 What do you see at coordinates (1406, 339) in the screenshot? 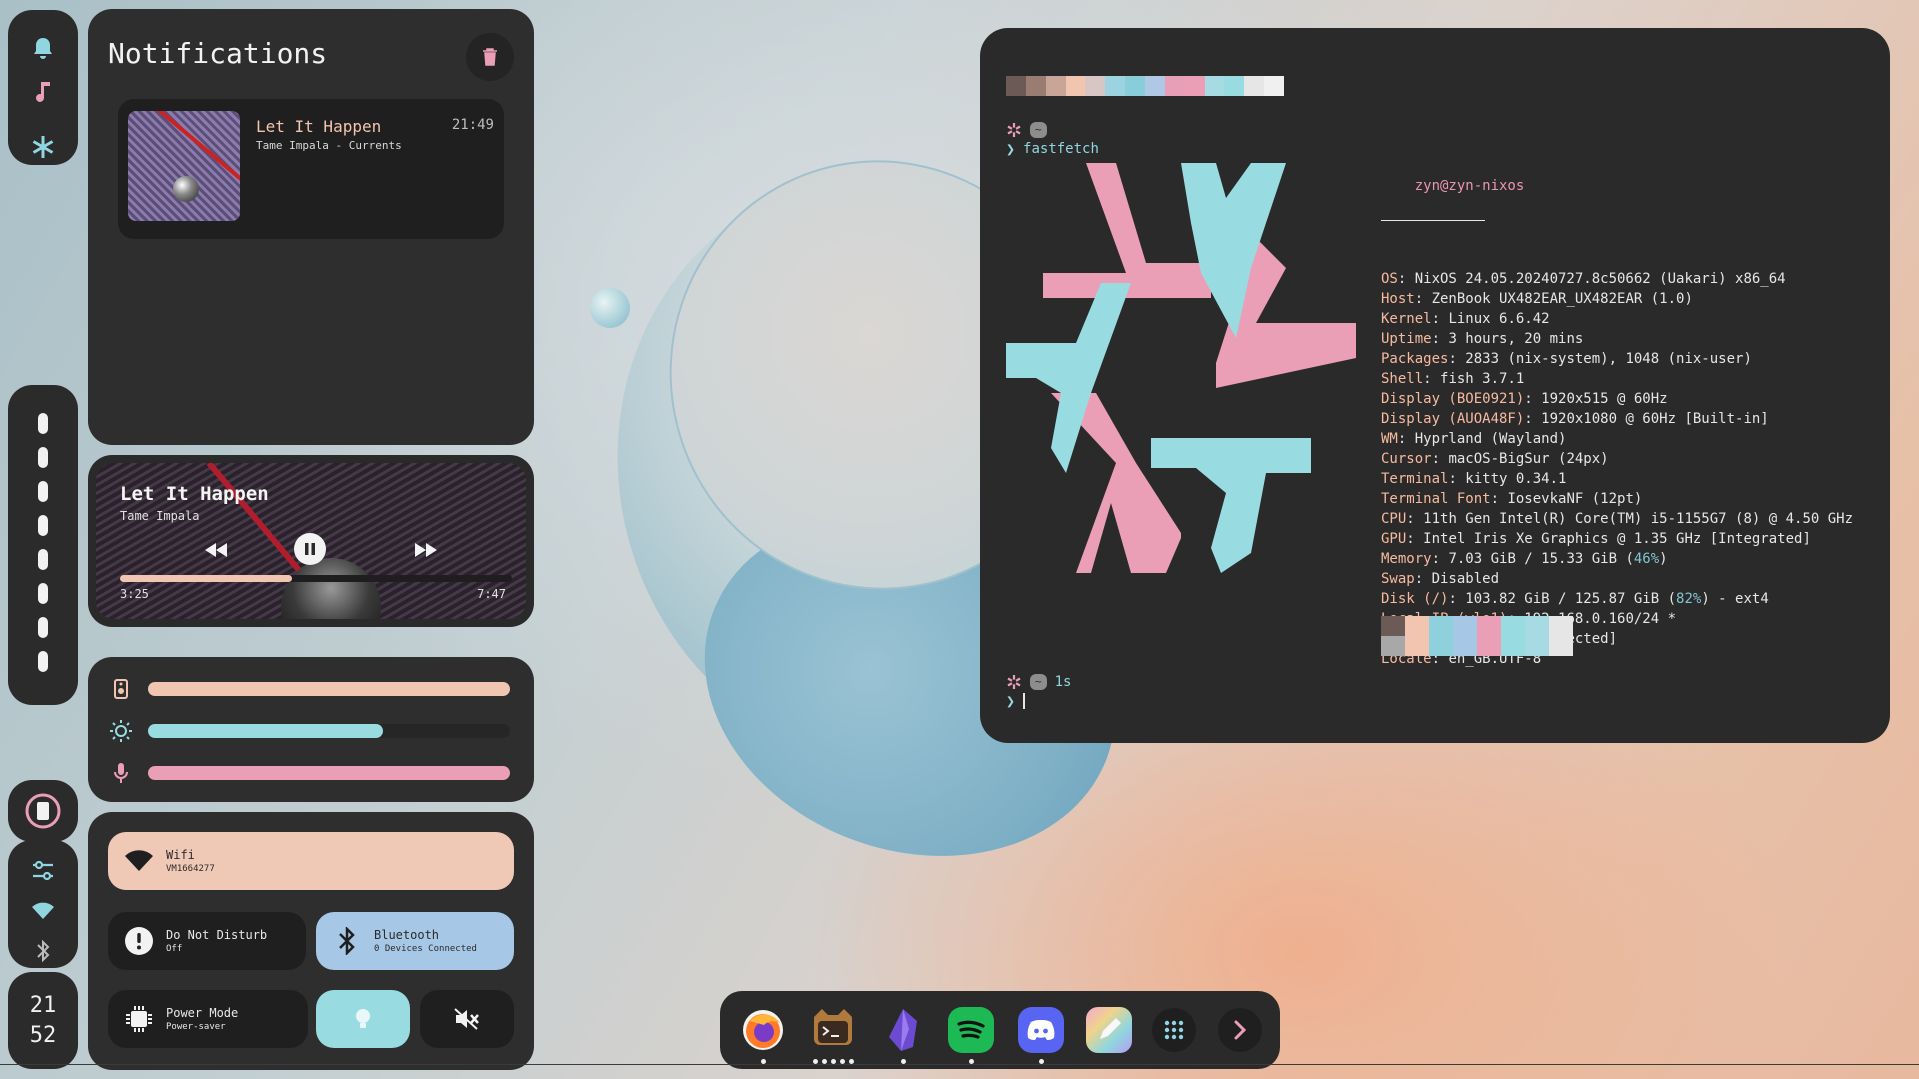
I see `info-key: Uptime` at bounding box center [1406, 339].